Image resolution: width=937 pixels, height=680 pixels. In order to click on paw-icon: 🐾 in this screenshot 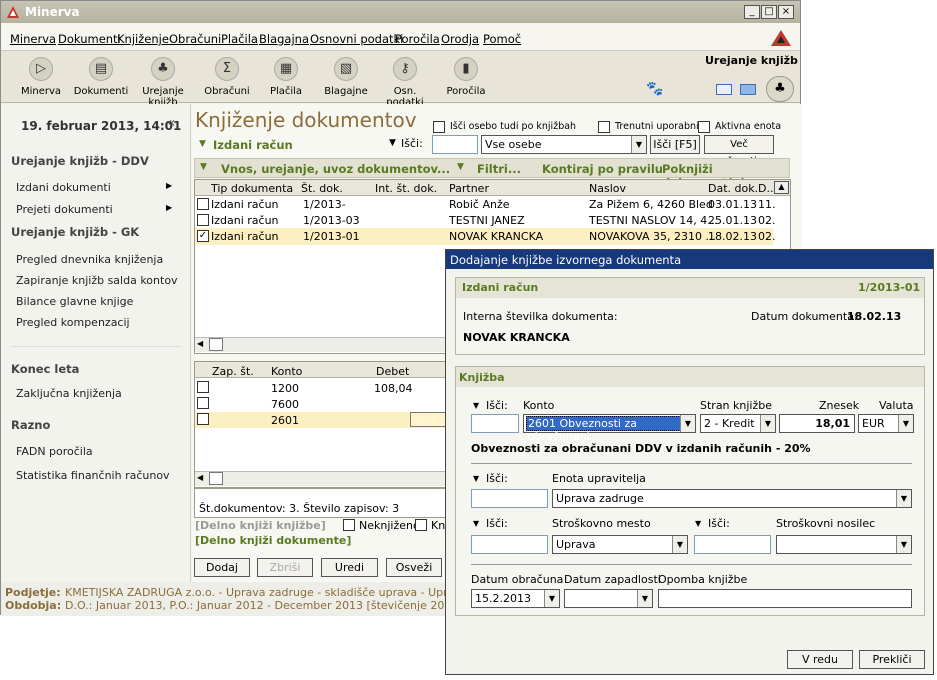, I will do `click(654, 89)`.